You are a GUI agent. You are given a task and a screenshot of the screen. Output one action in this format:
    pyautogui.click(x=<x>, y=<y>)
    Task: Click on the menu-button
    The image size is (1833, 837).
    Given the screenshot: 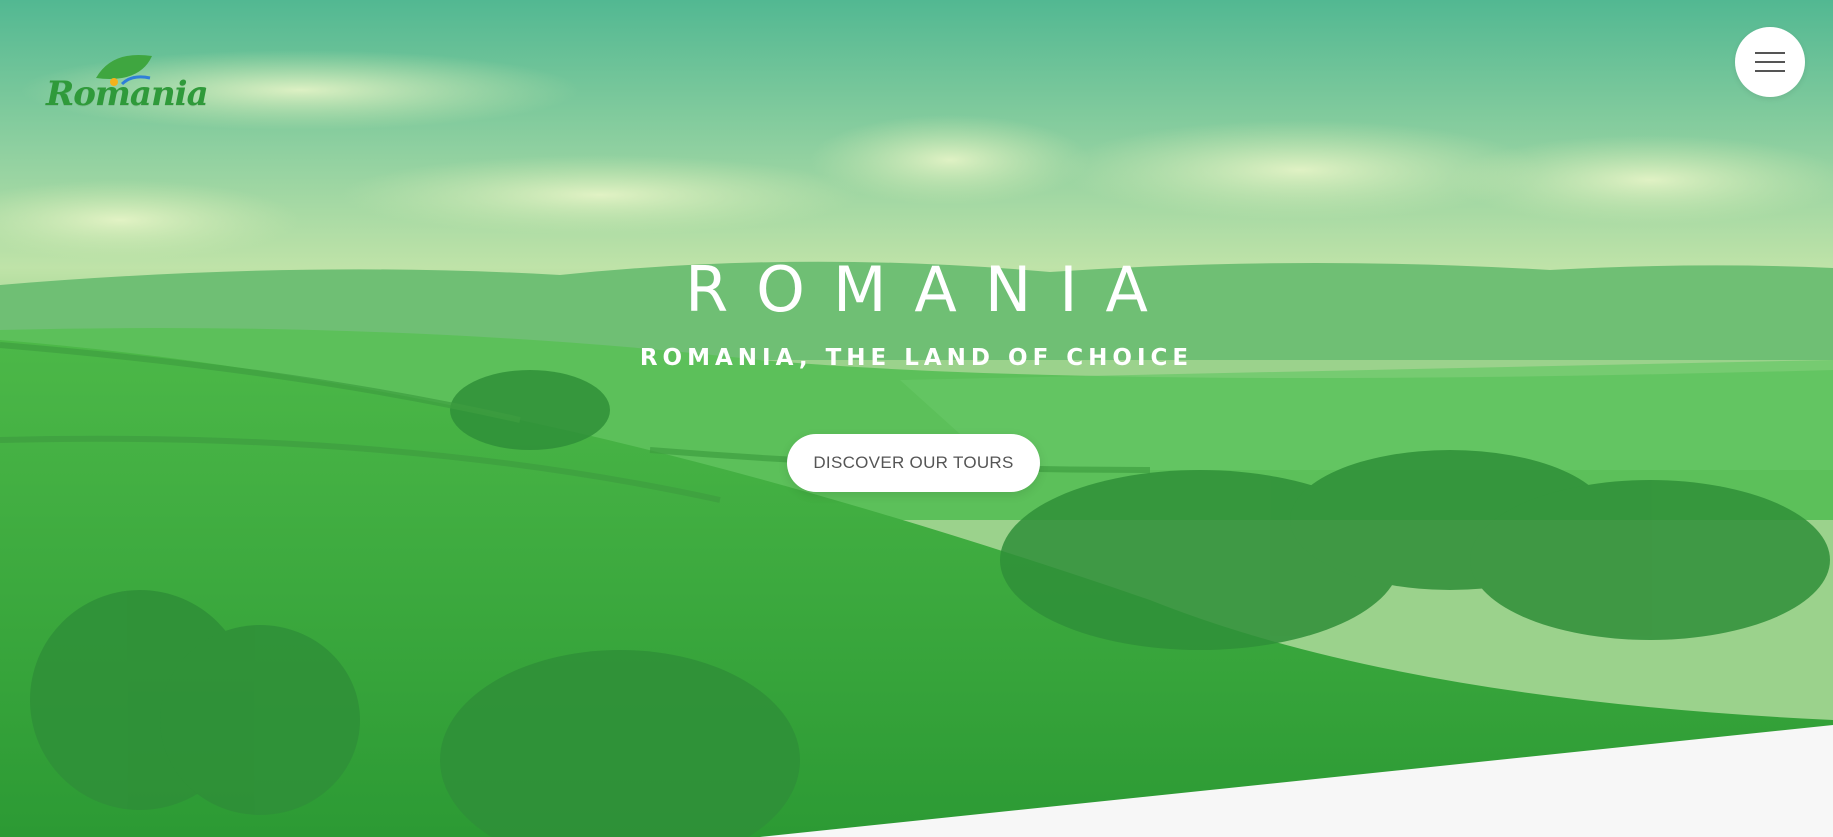 What is the action you would take?
    pyautogui.click(x=1770, y=62)
    